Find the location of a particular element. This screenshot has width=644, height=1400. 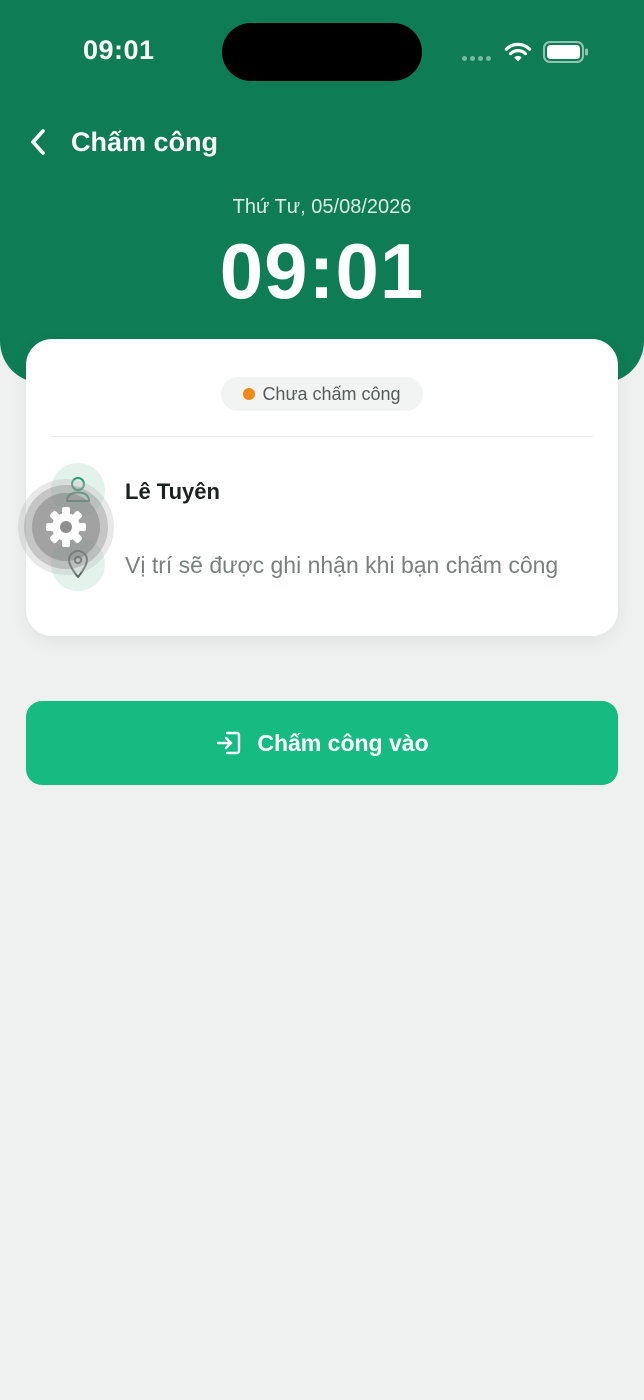

divider is located at coordinates (322, 436).